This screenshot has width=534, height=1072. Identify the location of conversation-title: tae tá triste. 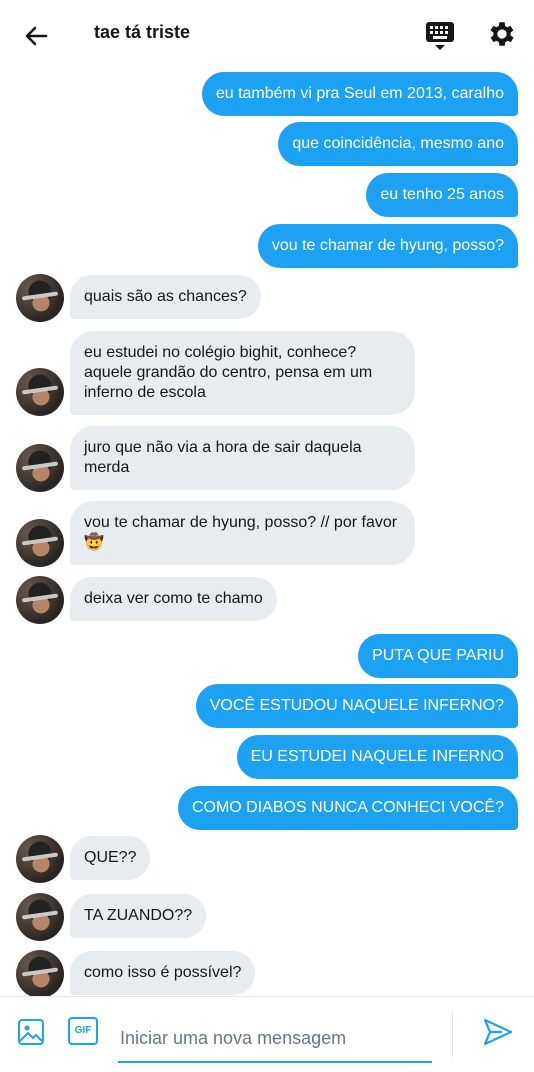
(142, 32).